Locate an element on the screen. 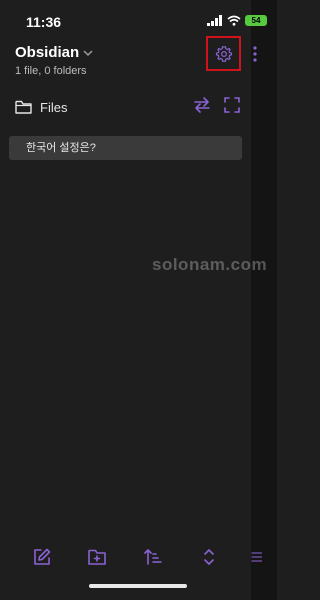  status-icons: 54 is located at coordinates (237, 20).